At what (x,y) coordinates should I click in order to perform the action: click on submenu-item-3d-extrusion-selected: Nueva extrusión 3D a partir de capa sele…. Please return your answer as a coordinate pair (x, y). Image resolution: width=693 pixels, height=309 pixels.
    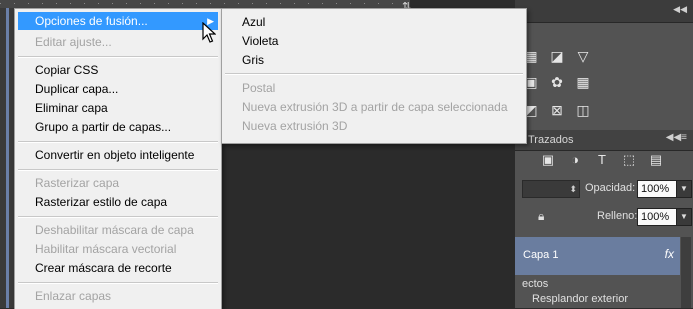
    Looking at the image, I should click on (375, 107).